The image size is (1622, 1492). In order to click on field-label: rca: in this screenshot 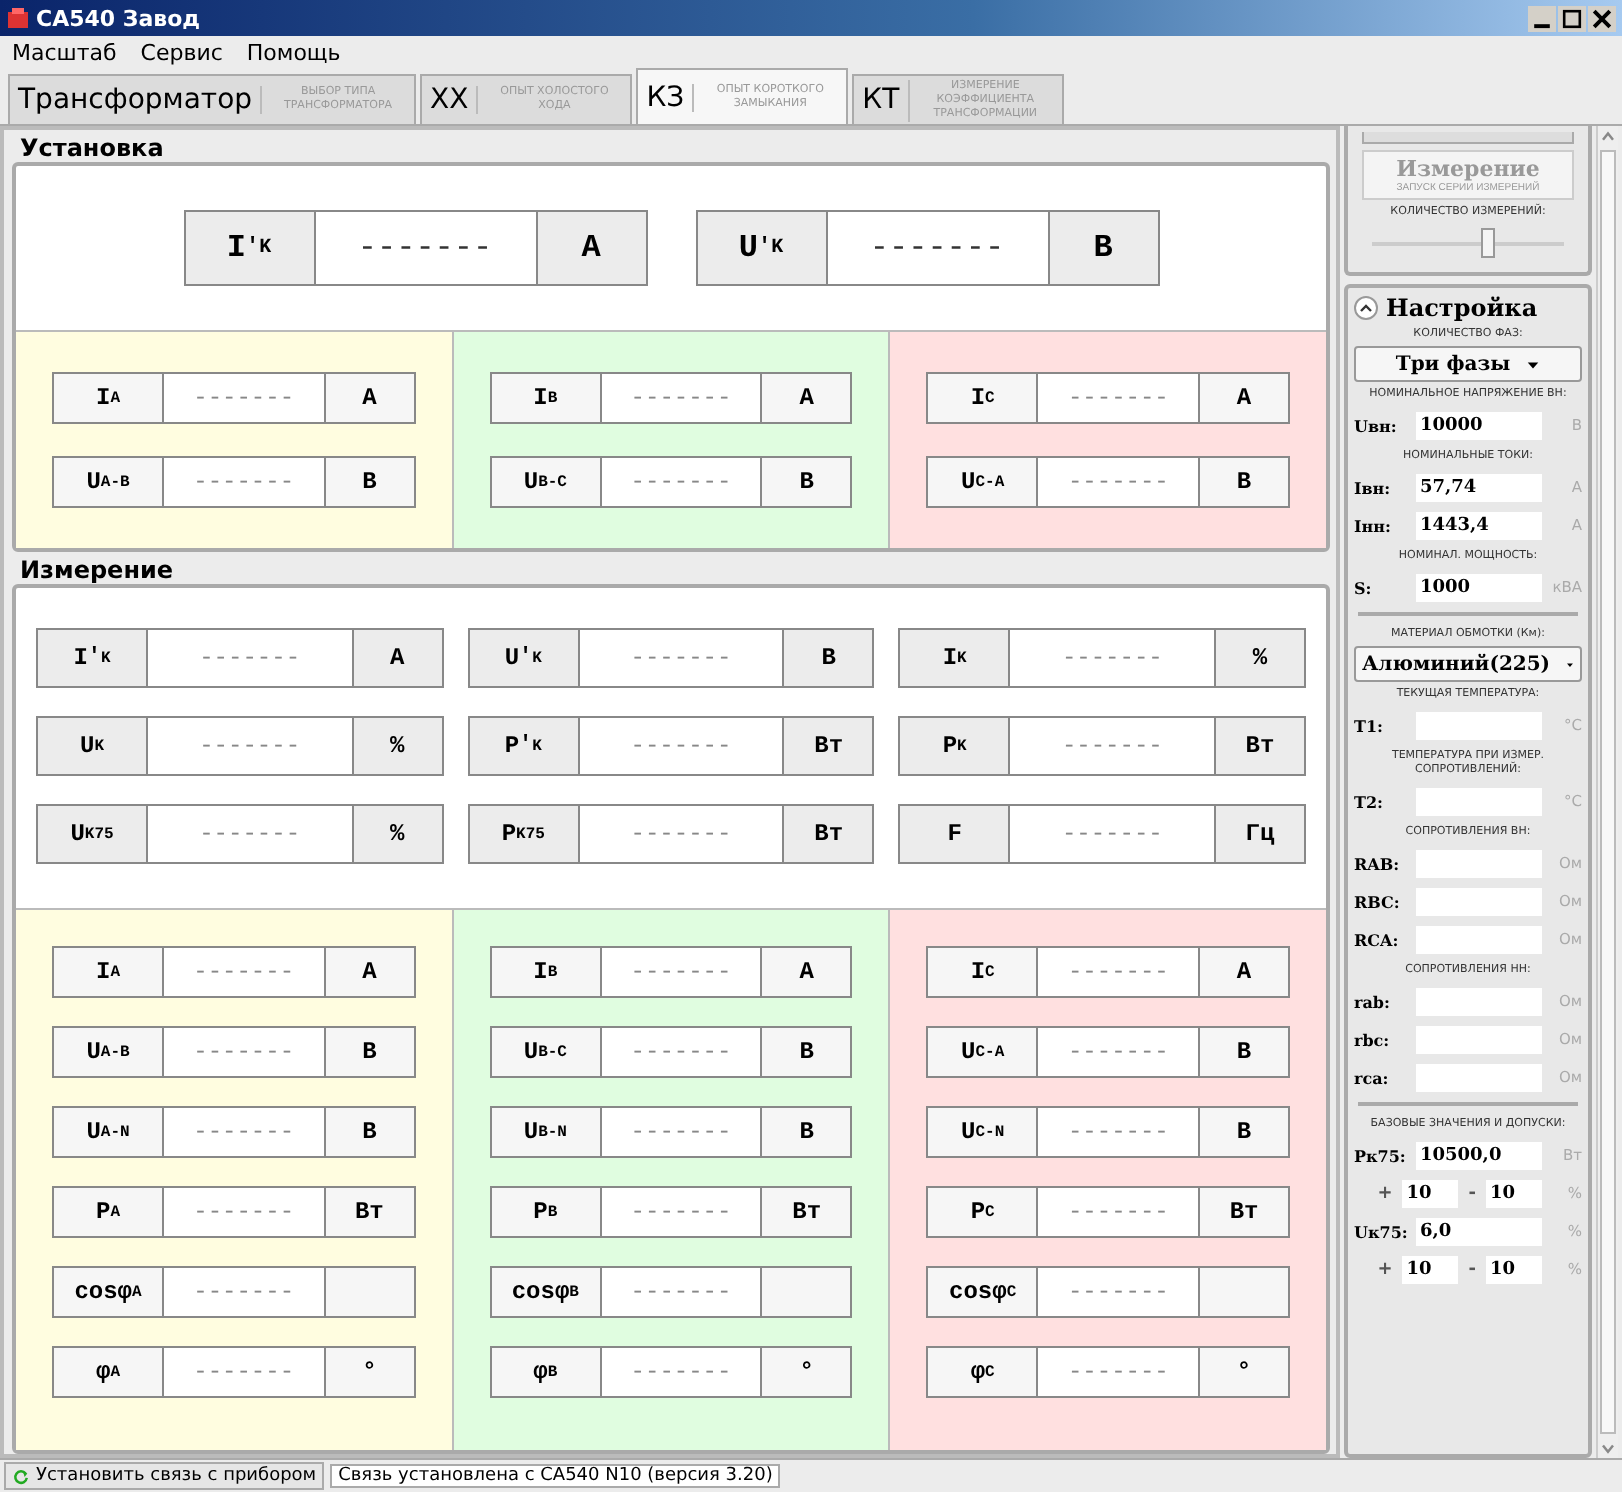, I will do `click(1372, 1077)`.